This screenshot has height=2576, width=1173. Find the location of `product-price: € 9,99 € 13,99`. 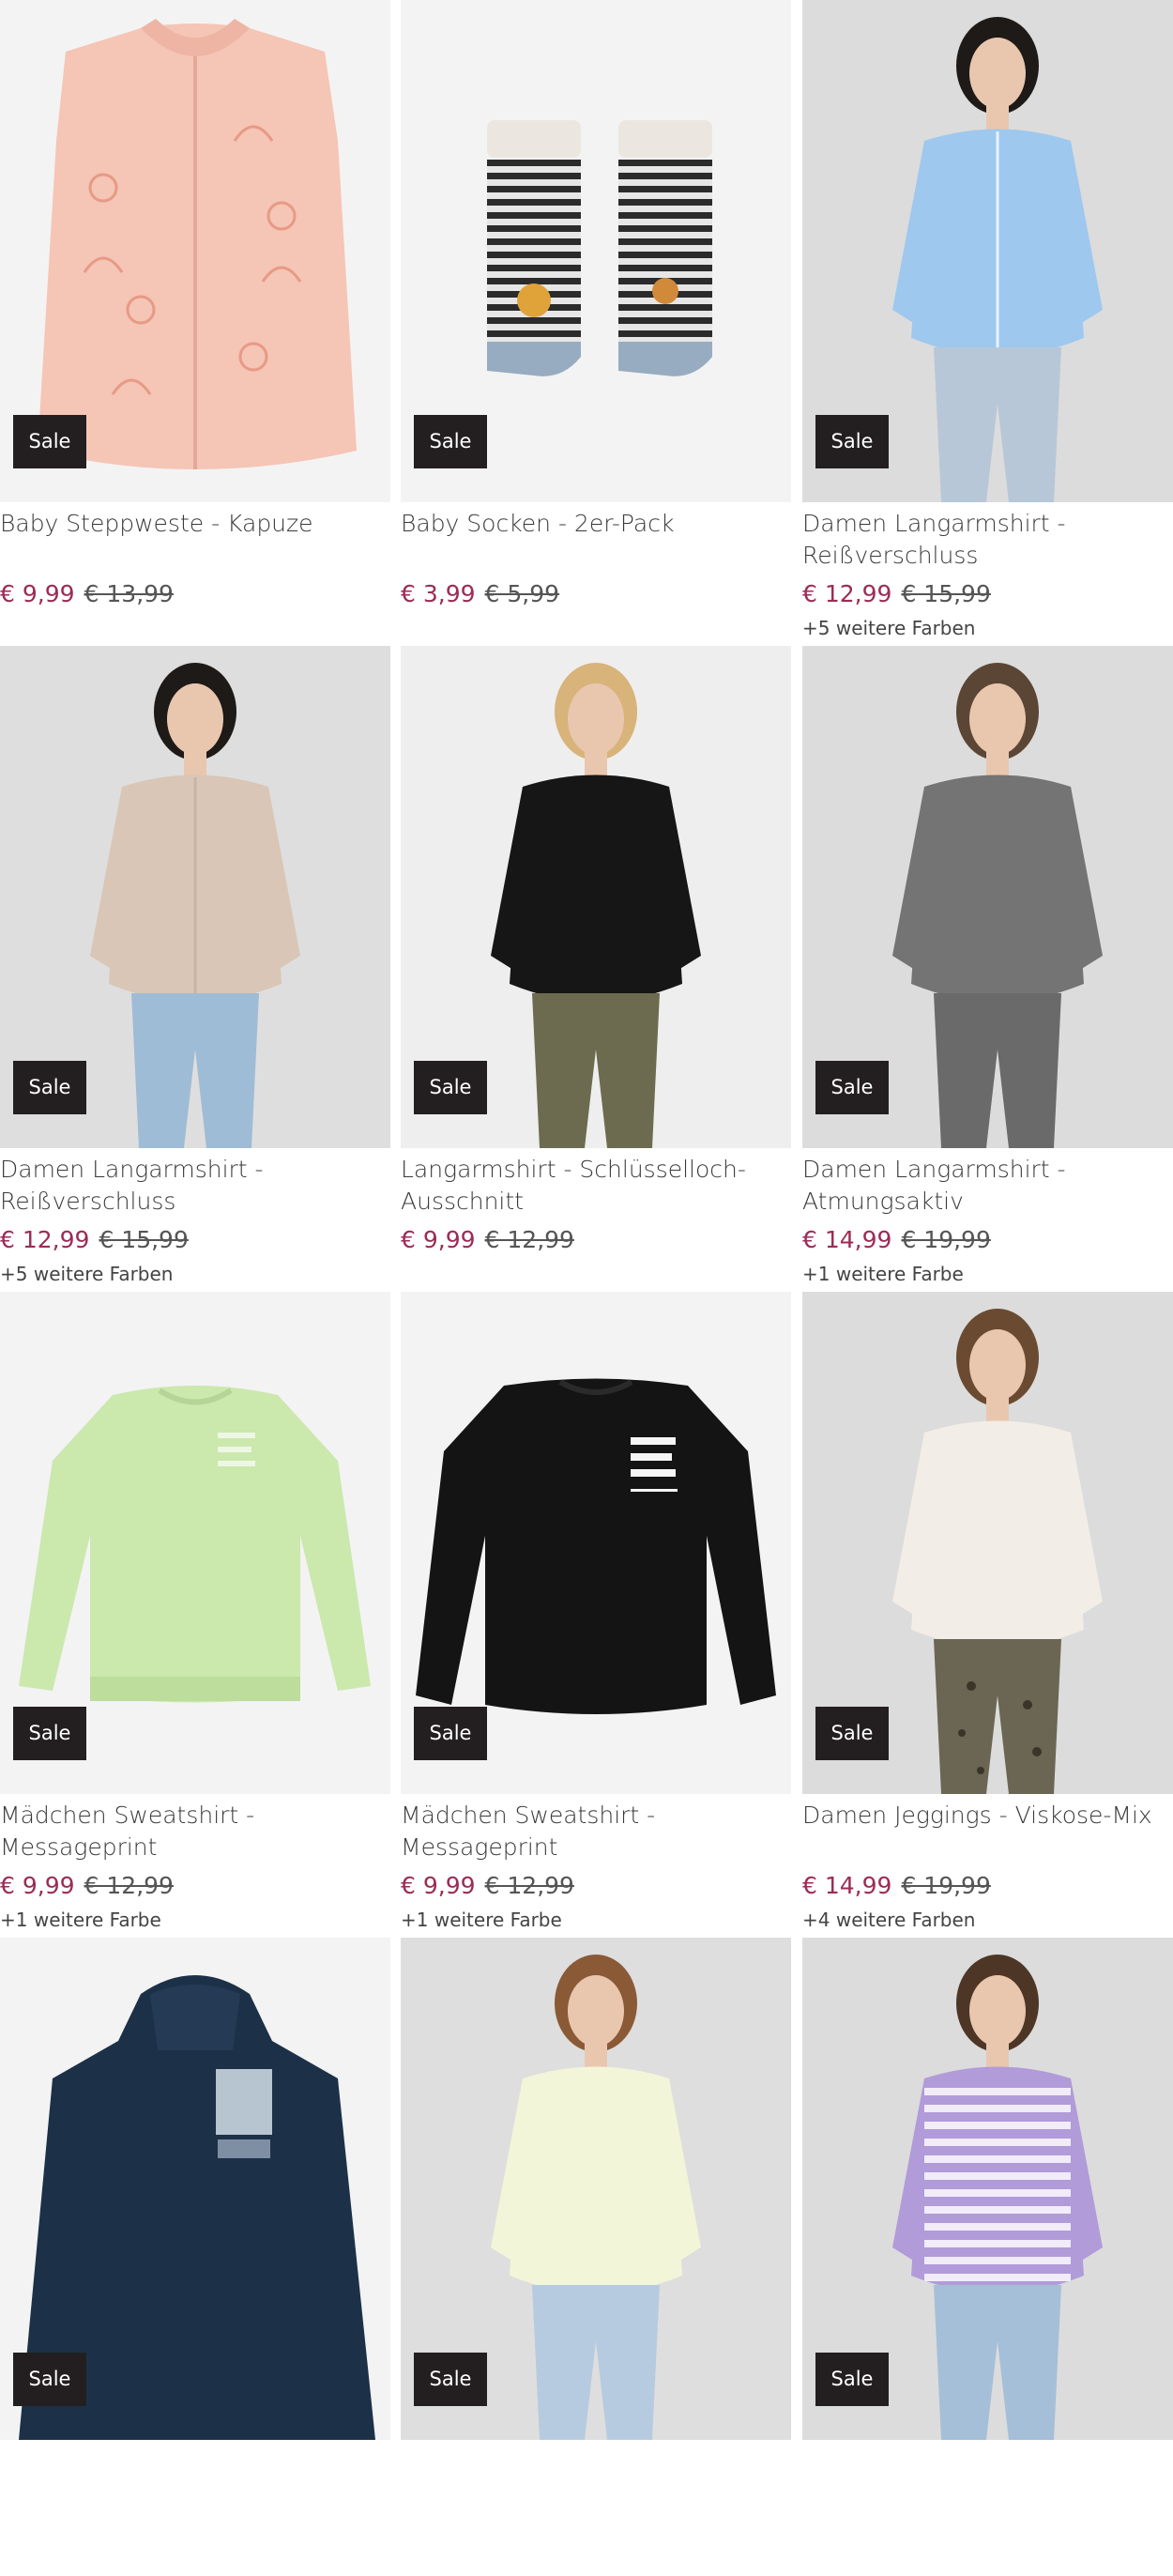

product-price: € 9,99 € 13,99 is located at coordinates (87, 594).